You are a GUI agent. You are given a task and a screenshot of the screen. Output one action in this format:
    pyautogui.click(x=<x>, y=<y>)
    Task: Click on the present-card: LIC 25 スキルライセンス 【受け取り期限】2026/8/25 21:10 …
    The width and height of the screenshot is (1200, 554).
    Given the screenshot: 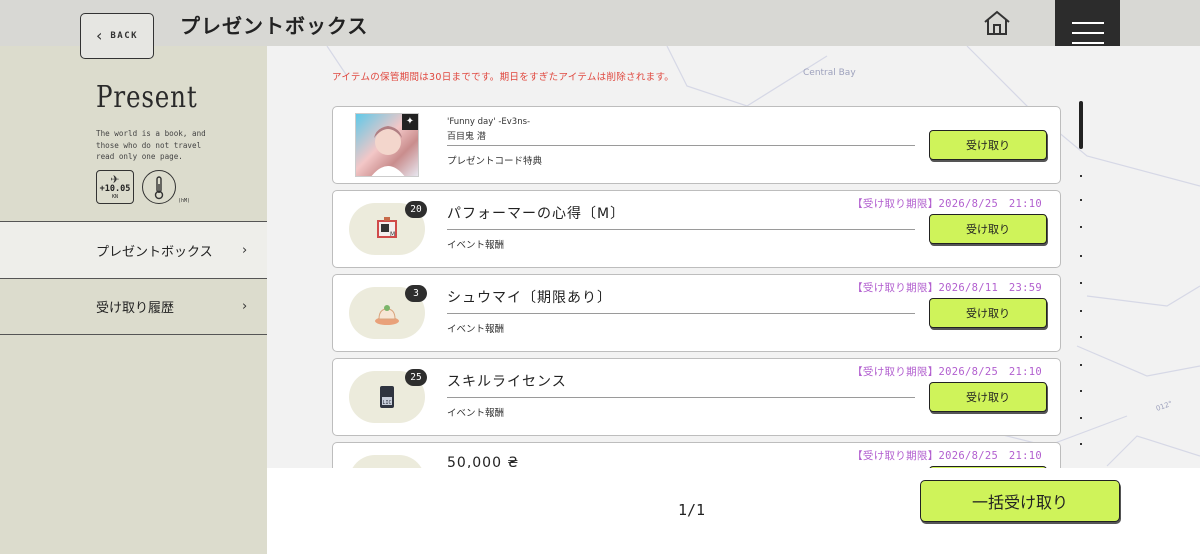 What is the action you would take?
    pyautogui.click(x=696, y=397)
    